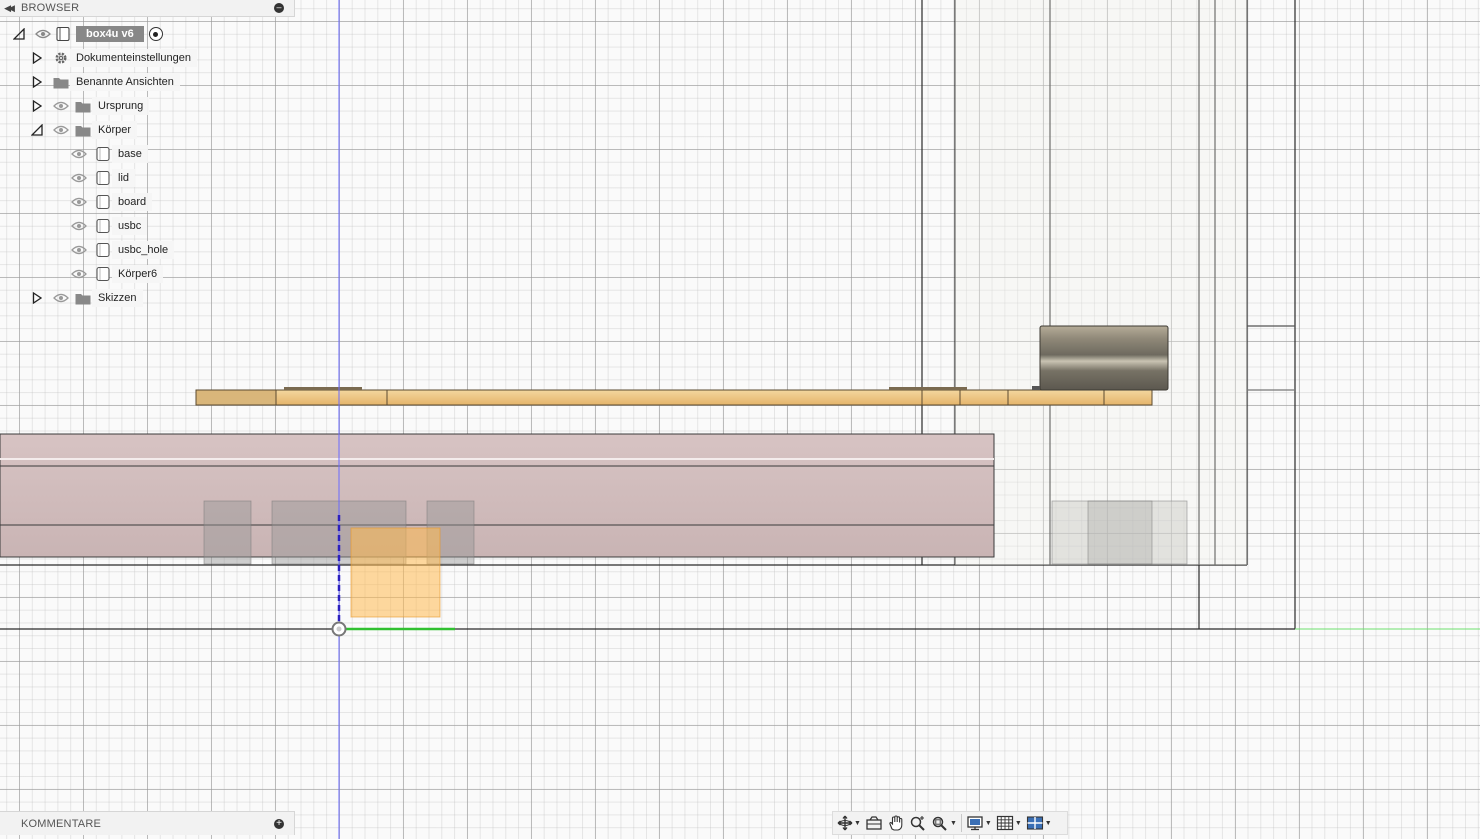 Image resolution: width=1480 pixels, height=839 pixels. Describe the element at coordinates (110, 34) in the screenshot. I see `root-component-label: box4u v6` at that location.